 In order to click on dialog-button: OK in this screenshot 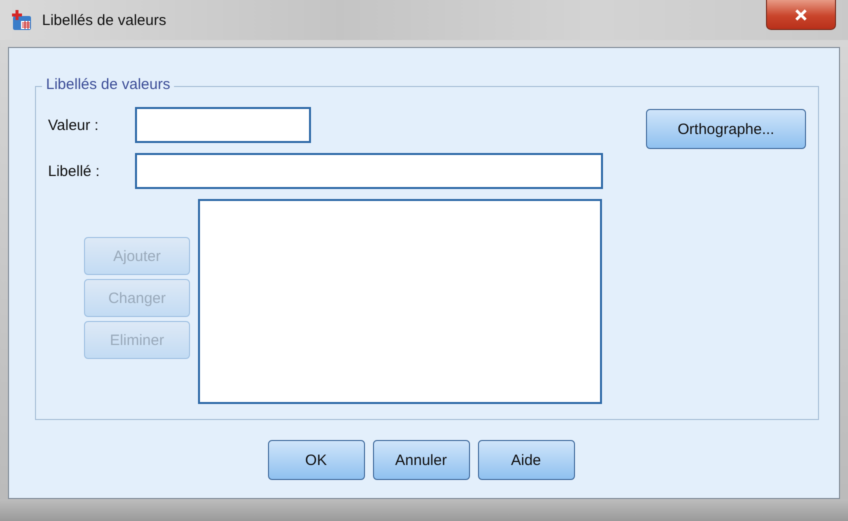, I will do `click(316, 460)`.